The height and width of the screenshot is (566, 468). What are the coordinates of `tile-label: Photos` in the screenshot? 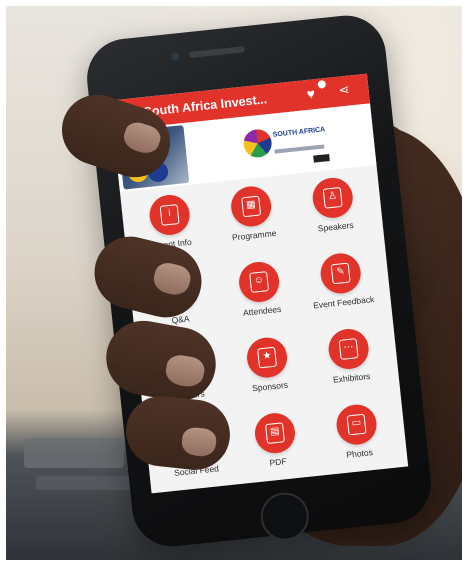 It's located at (359, 453).